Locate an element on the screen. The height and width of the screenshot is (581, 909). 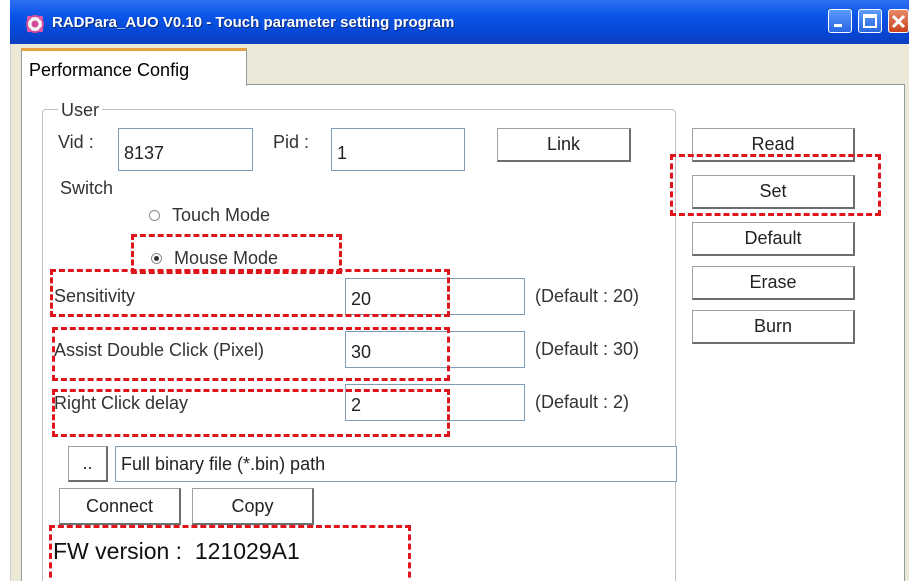
vid-label: Vid : is located at coordinates (76, 142).